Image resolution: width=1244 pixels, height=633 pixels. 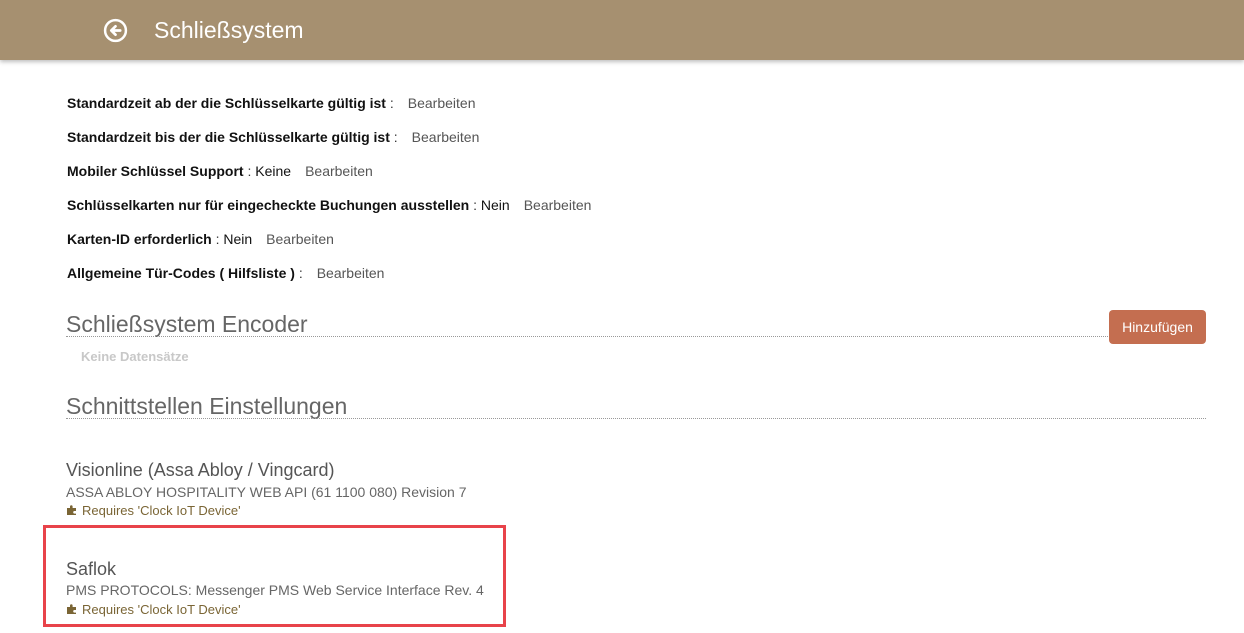 What do you see at coordinates (200, 470) in the screenshot?
I see `interface-name-visionline: Visionline (Assa Abloy / Vingcard)` at bounding box center [200, 470].